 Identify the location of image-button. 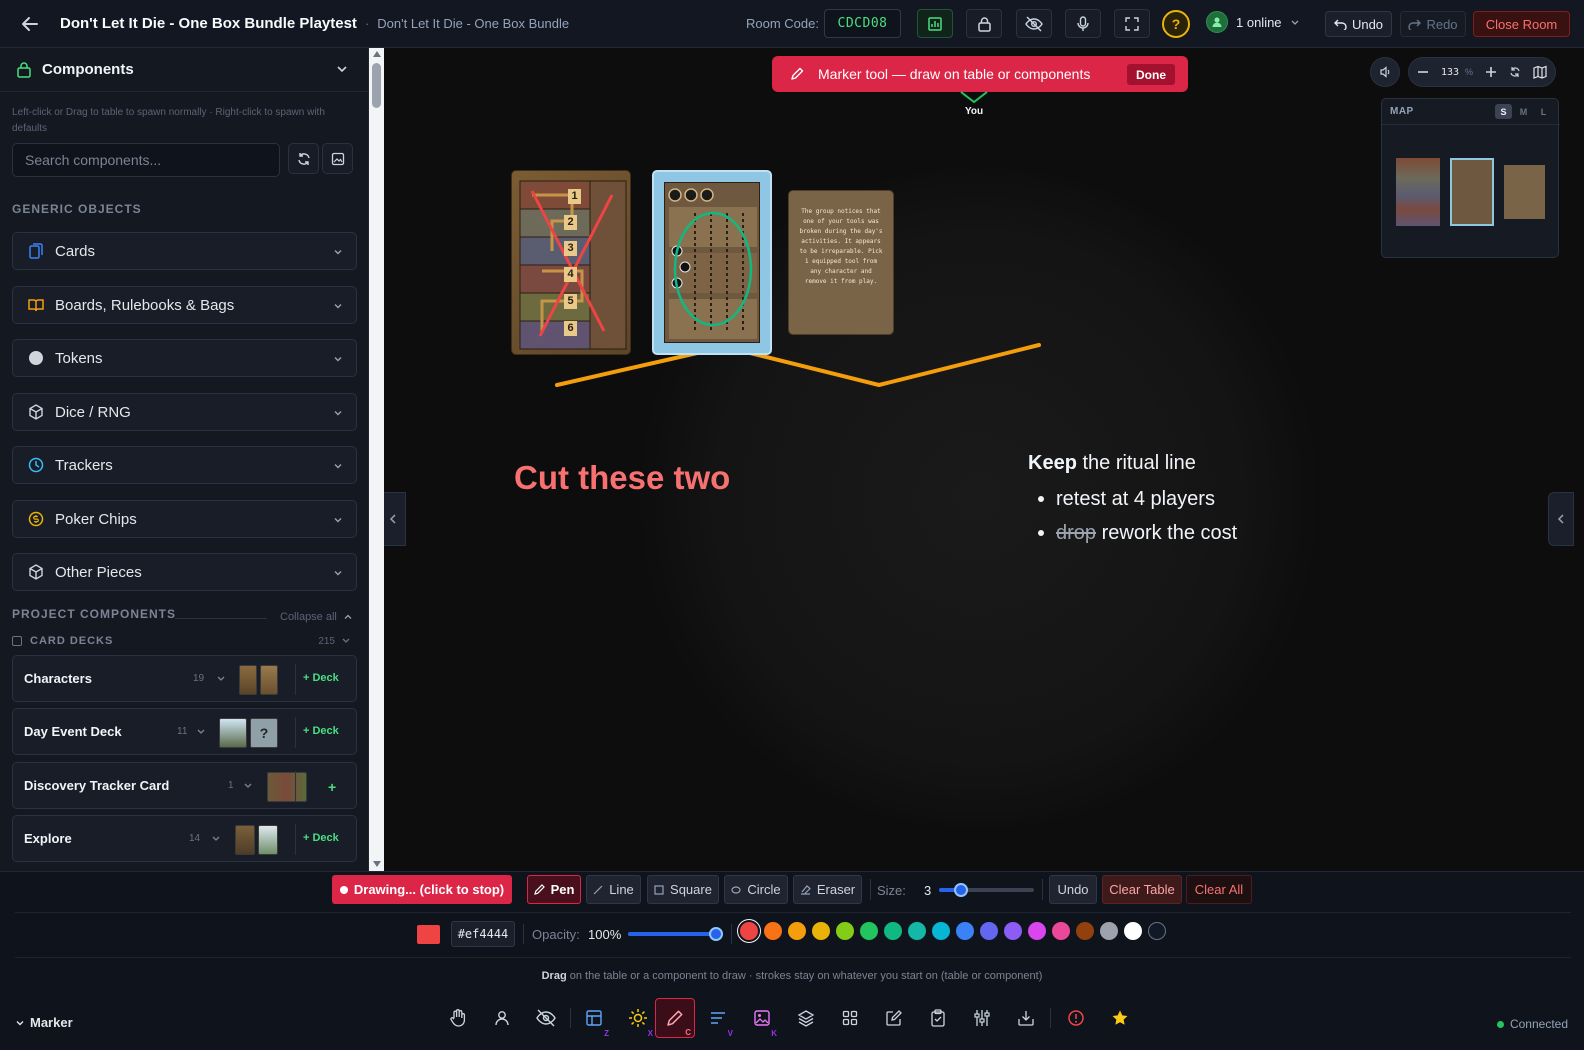
(337, 158).